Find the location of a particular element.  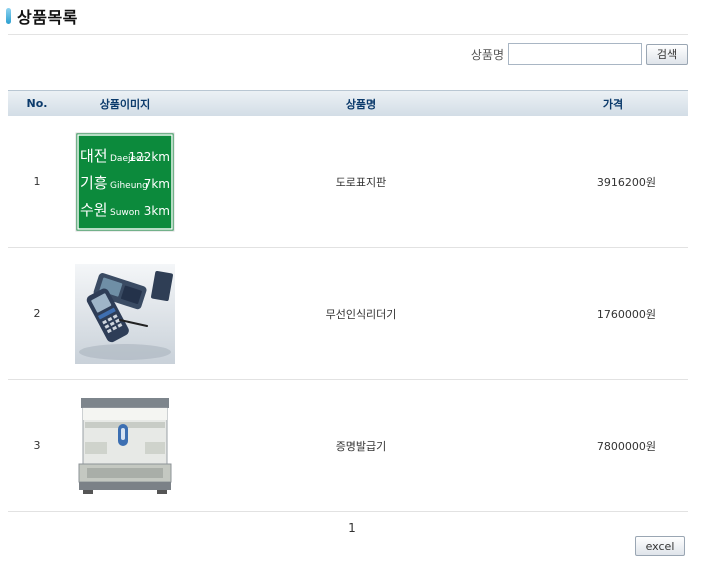

page-link-current: 1 is located at coordinates (352, 528).